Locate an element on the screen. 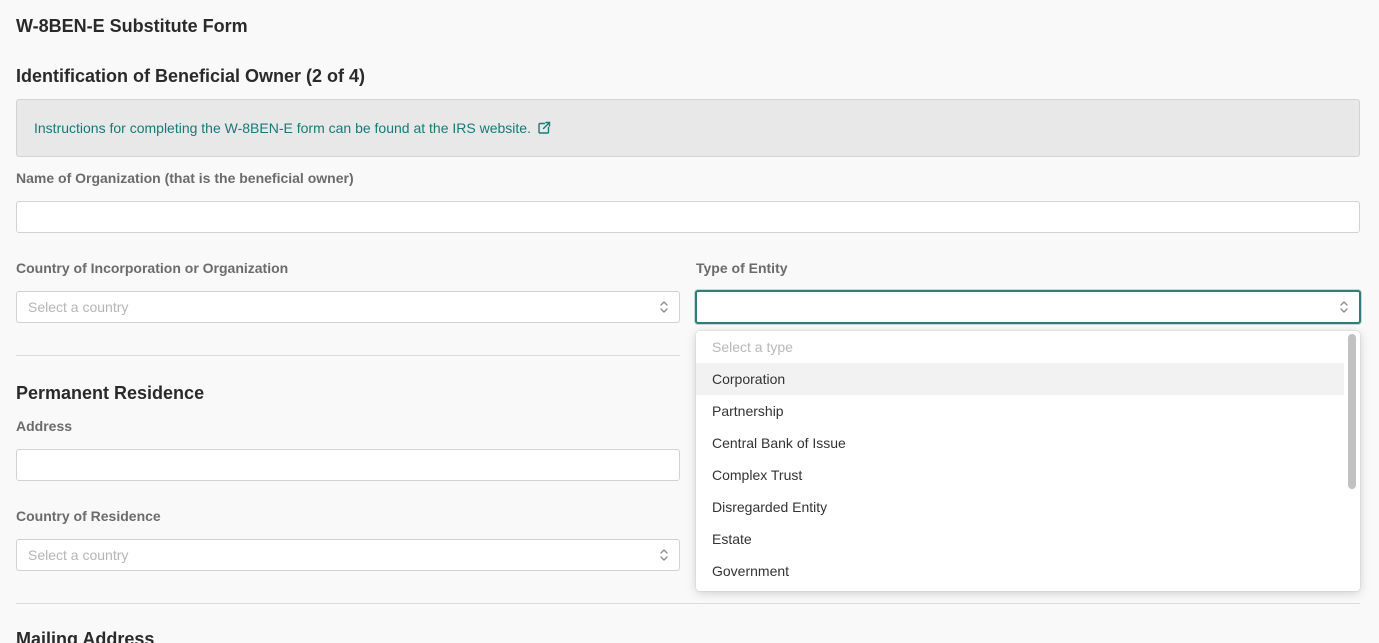  entity-type-option-disregarded-entity: Disregarded Entity is located at coordinates (1020, 507).